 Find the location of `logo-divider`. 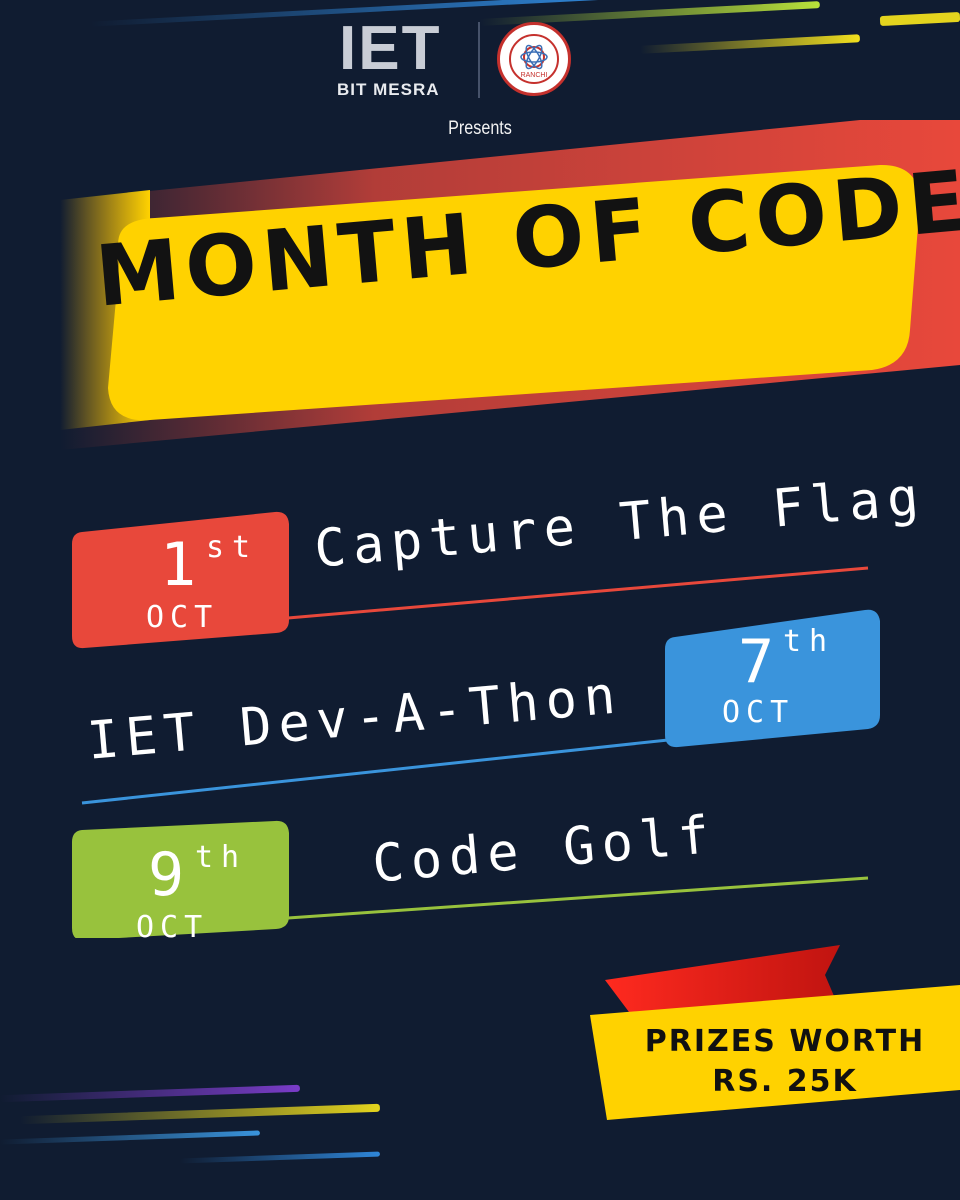

logo-divider is located at coordinates (479, 60).